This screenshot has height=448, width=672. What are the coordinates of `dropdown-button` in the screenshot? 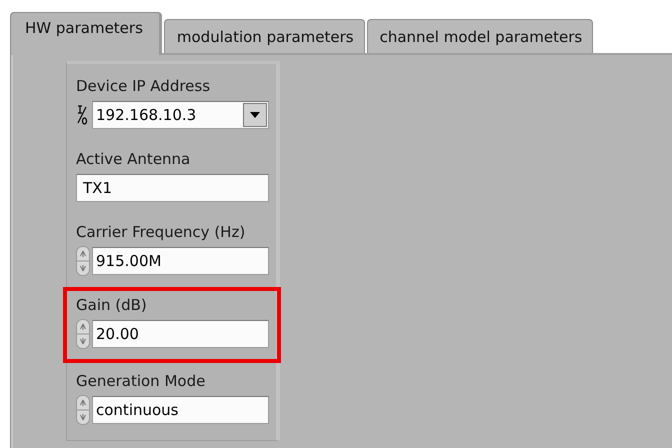 It's located at (255, 115).